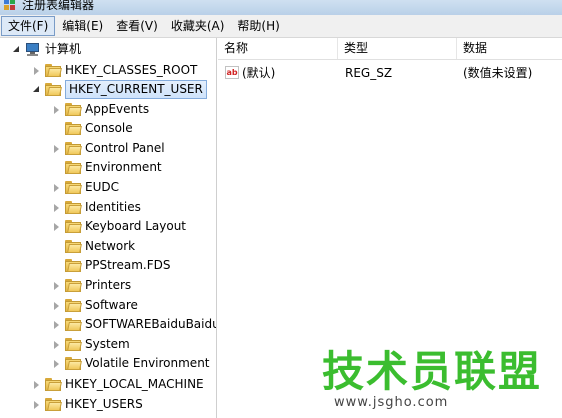 The image size is (562, 418). Describe the element at coordinates (509, 48) in the screenshot. I see `column-header-data: 数据` at that location.